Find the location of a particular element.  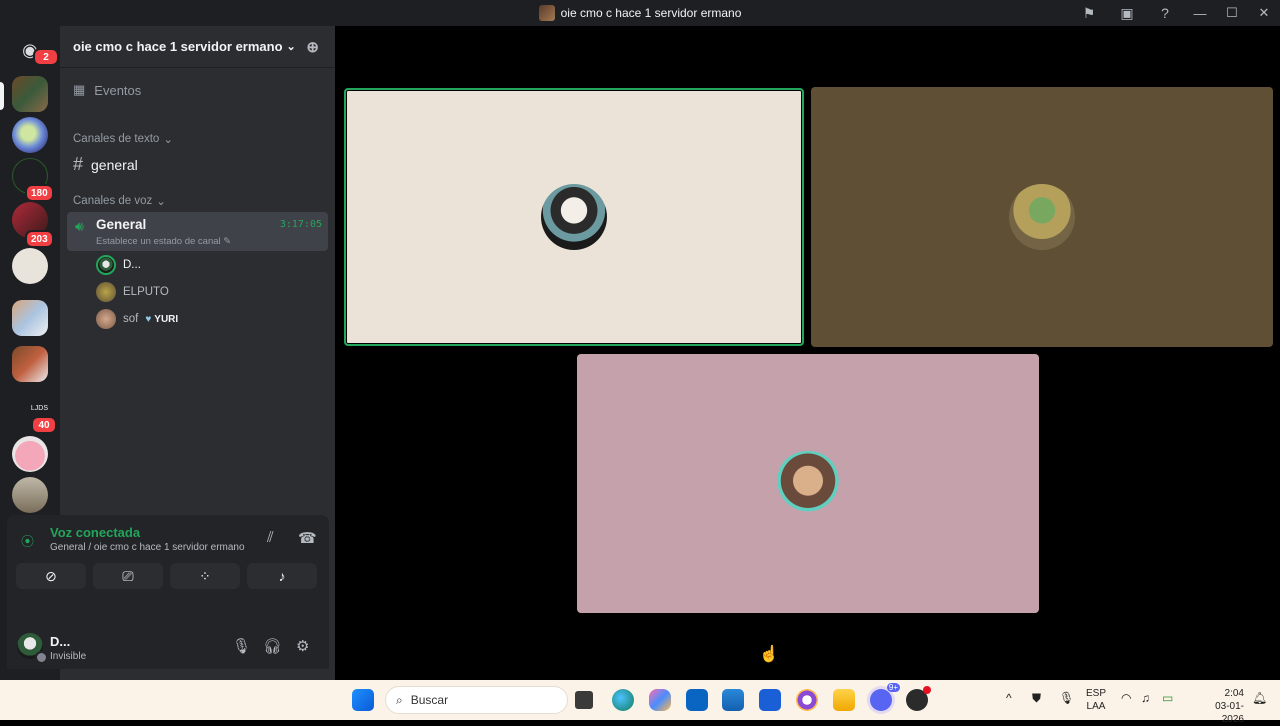

screen-share-icon: ⎚ is located at coordinates (128, 575).